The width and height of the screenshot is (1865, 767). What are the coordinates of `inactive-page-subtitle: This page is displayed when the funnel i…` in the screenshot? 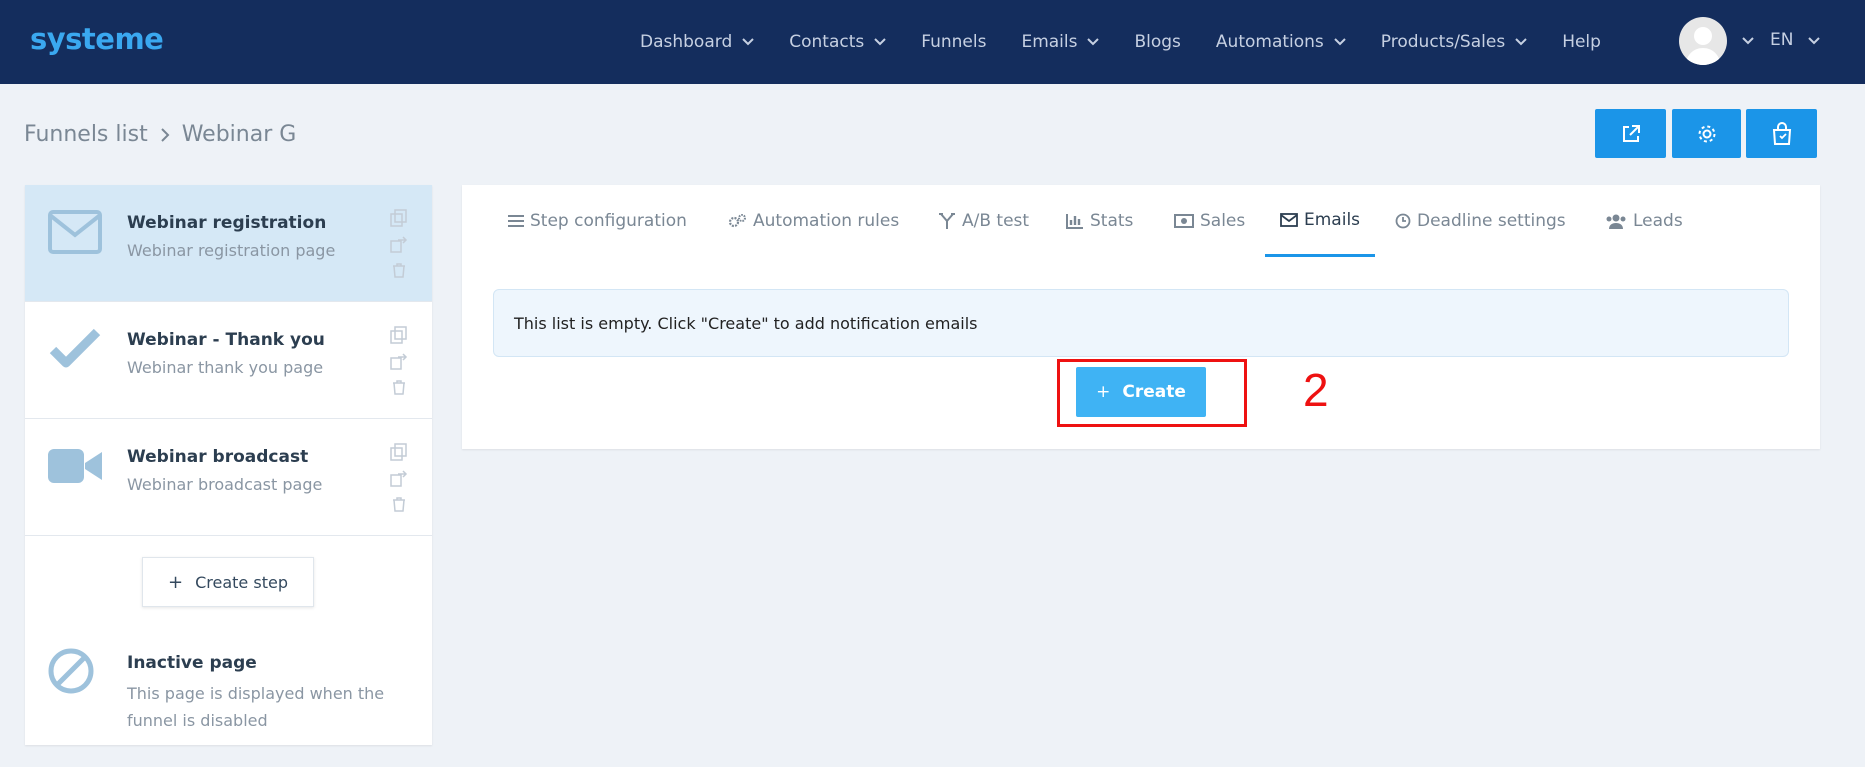 It's located at (256, 707).